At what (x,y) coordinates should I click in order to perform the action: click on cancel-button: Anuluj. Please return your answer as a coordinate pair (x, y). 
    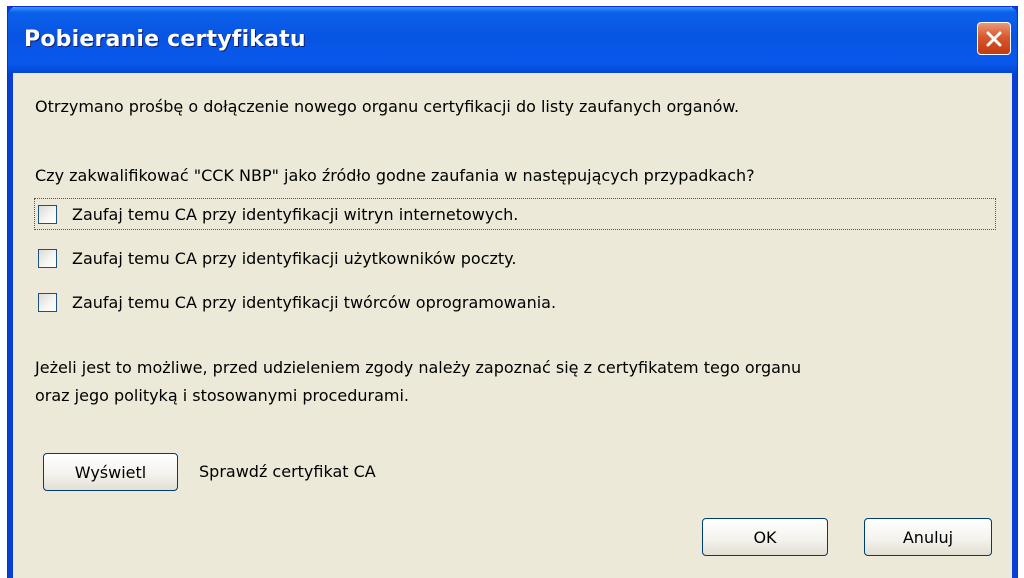
    Looking at the image, I should click on (928, 537).